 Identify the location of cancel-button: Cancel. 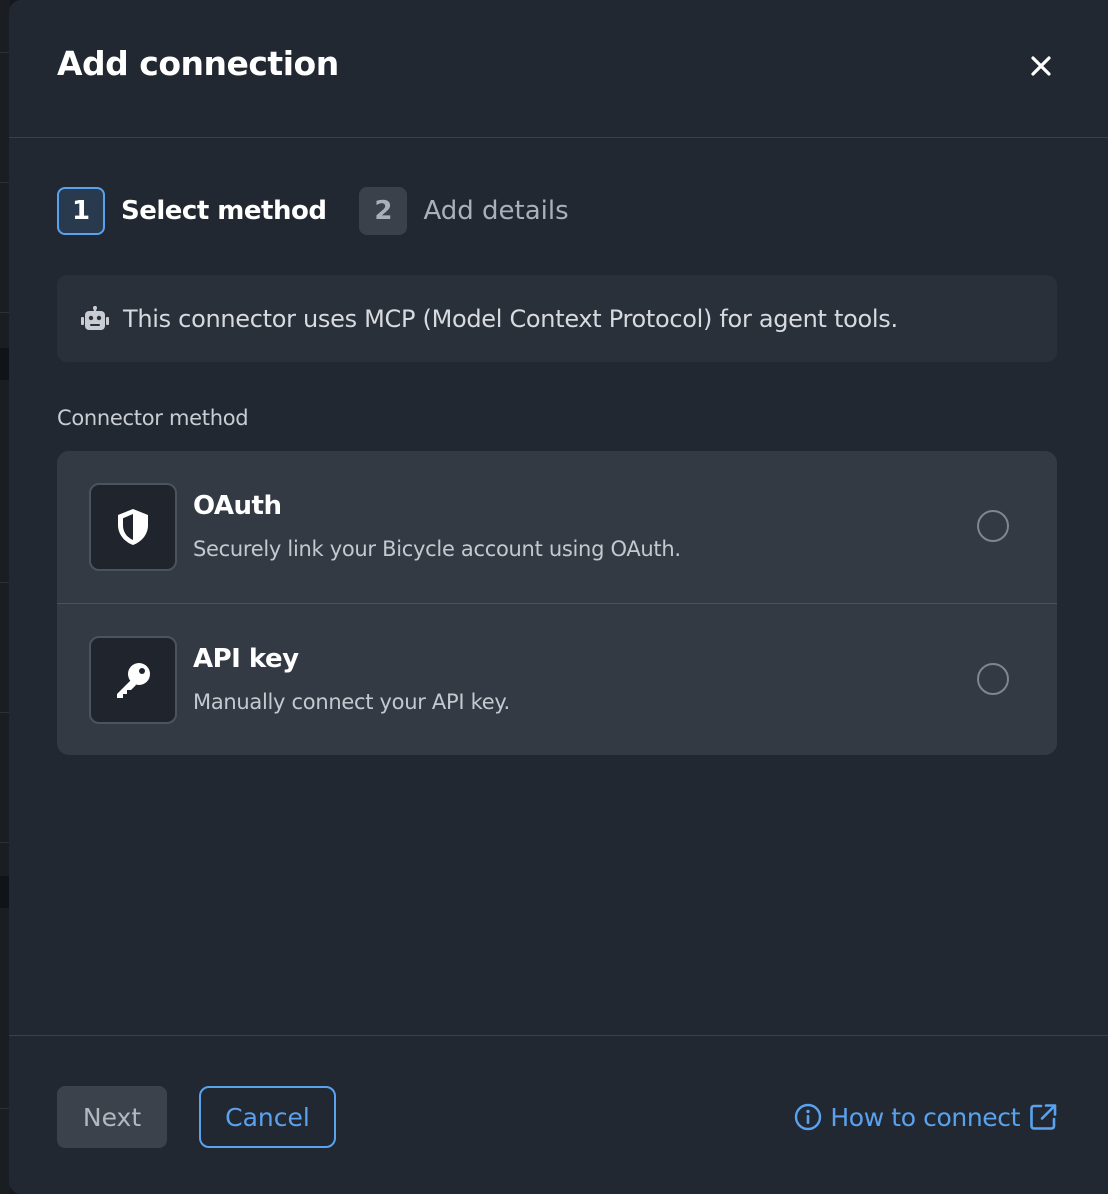
(267, 1117).